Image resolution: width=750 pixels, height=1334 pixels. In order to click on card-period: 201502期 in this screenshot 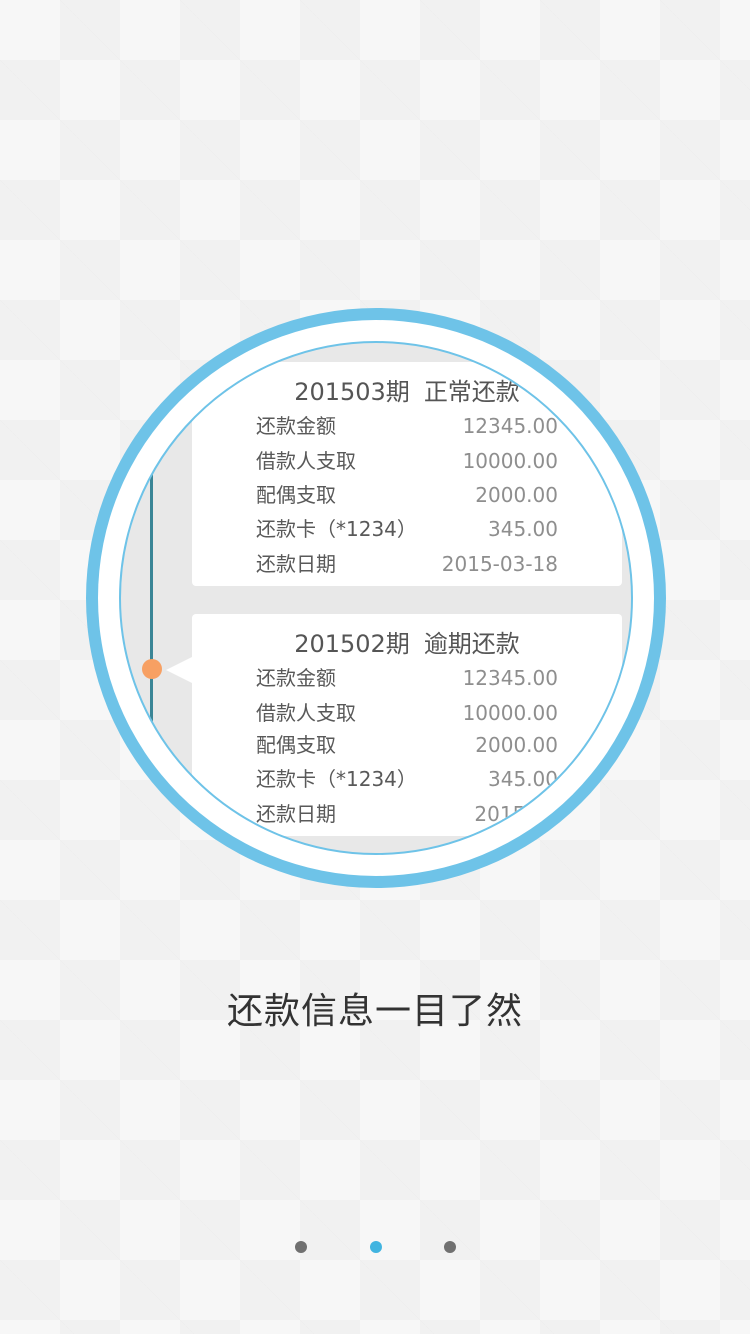, I will do `click(352, 644)`.